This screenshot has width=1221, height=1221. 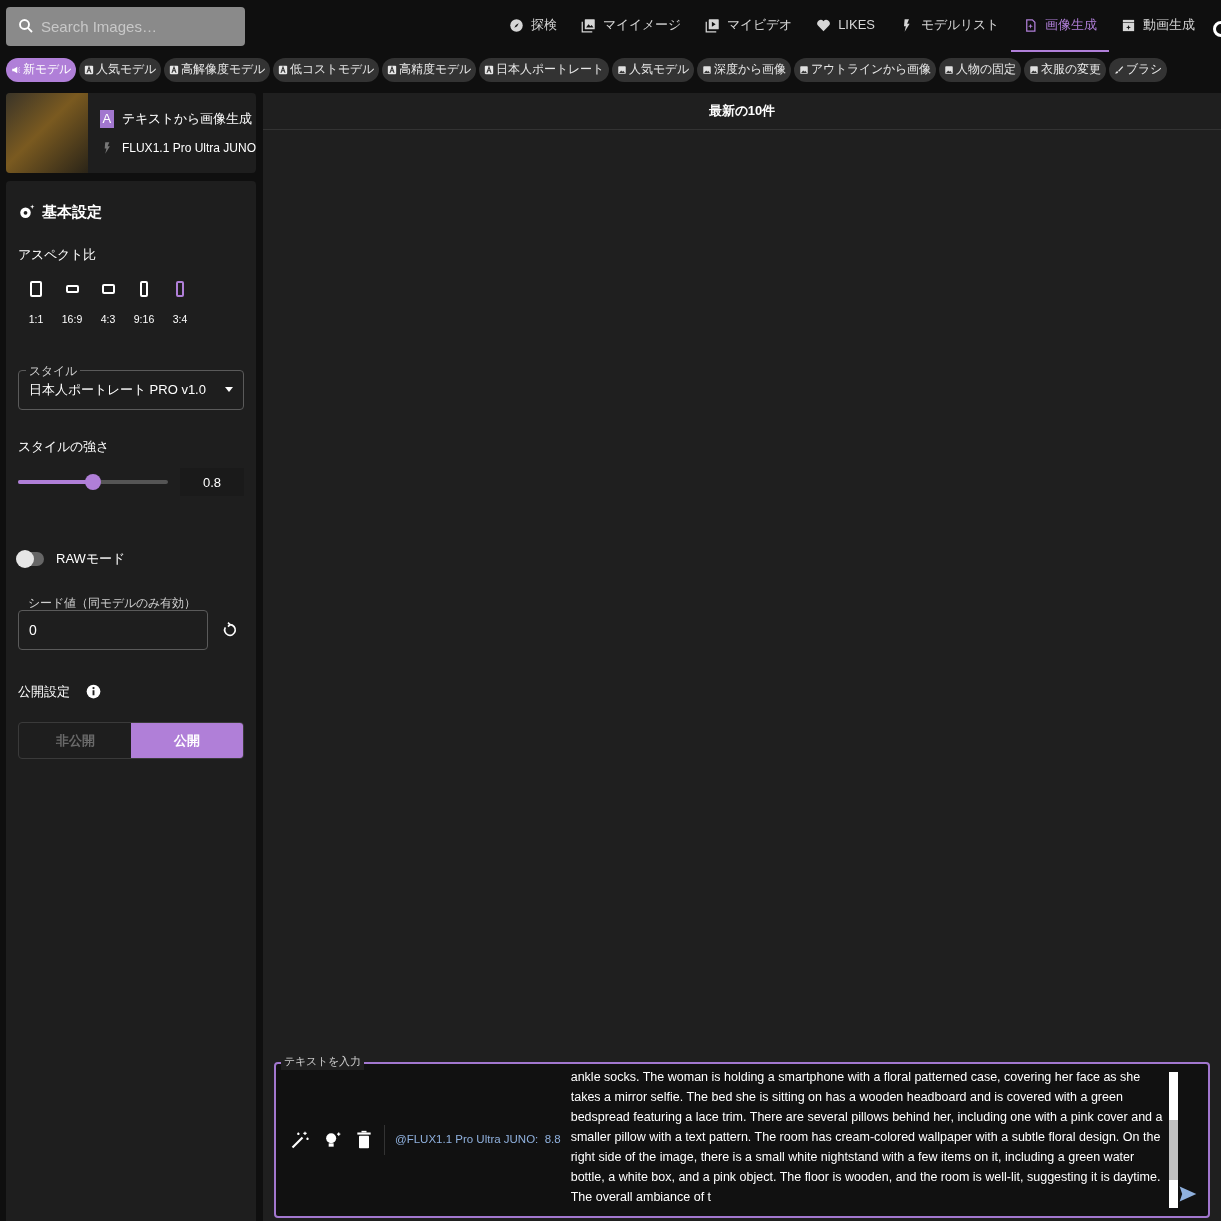 I want to click on images-icon, so click(x=589, y=25).